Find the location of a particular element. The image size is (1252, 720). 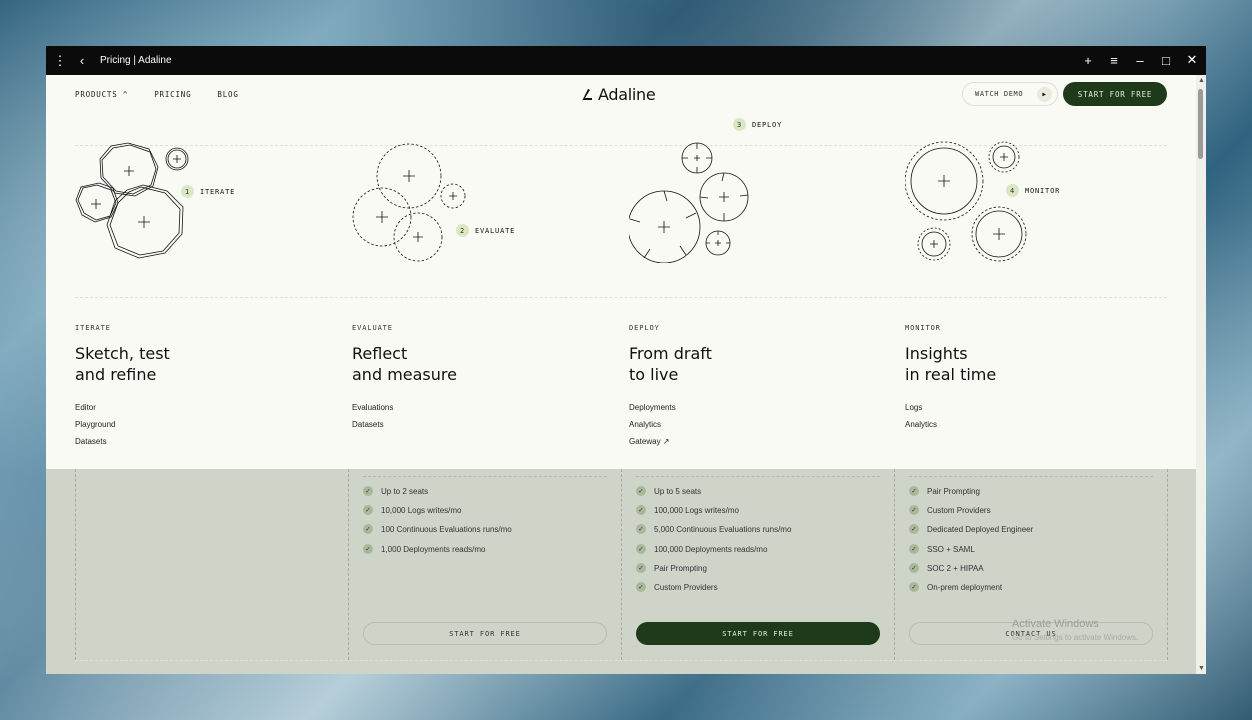

column-links: Logs Analytics is located at coordinates (921, 416).